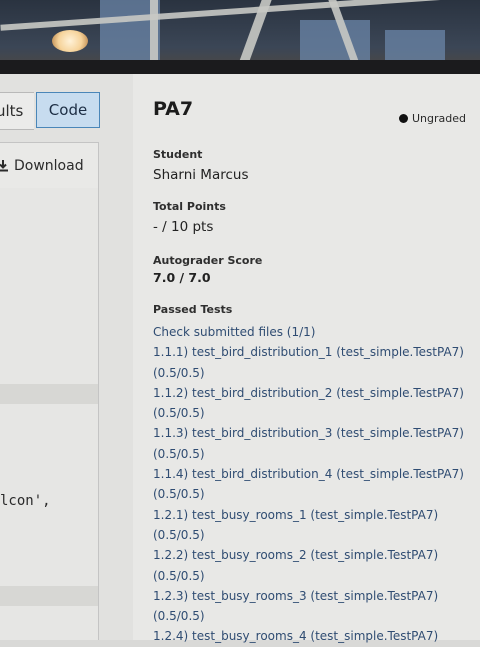 Image resolution: width=480 pixels, height=647 pixels. Describe the element at coordinates (439, 118) in the screenshot. I see `status-label: Ungraded` at that location.